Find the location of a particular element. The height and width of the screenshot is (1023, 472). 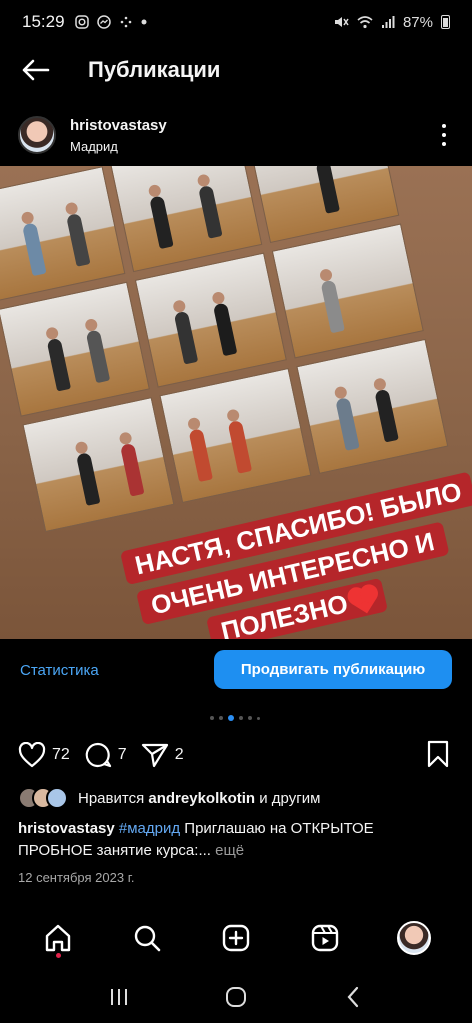

messenger-icon is located at coordinates (103, 22).